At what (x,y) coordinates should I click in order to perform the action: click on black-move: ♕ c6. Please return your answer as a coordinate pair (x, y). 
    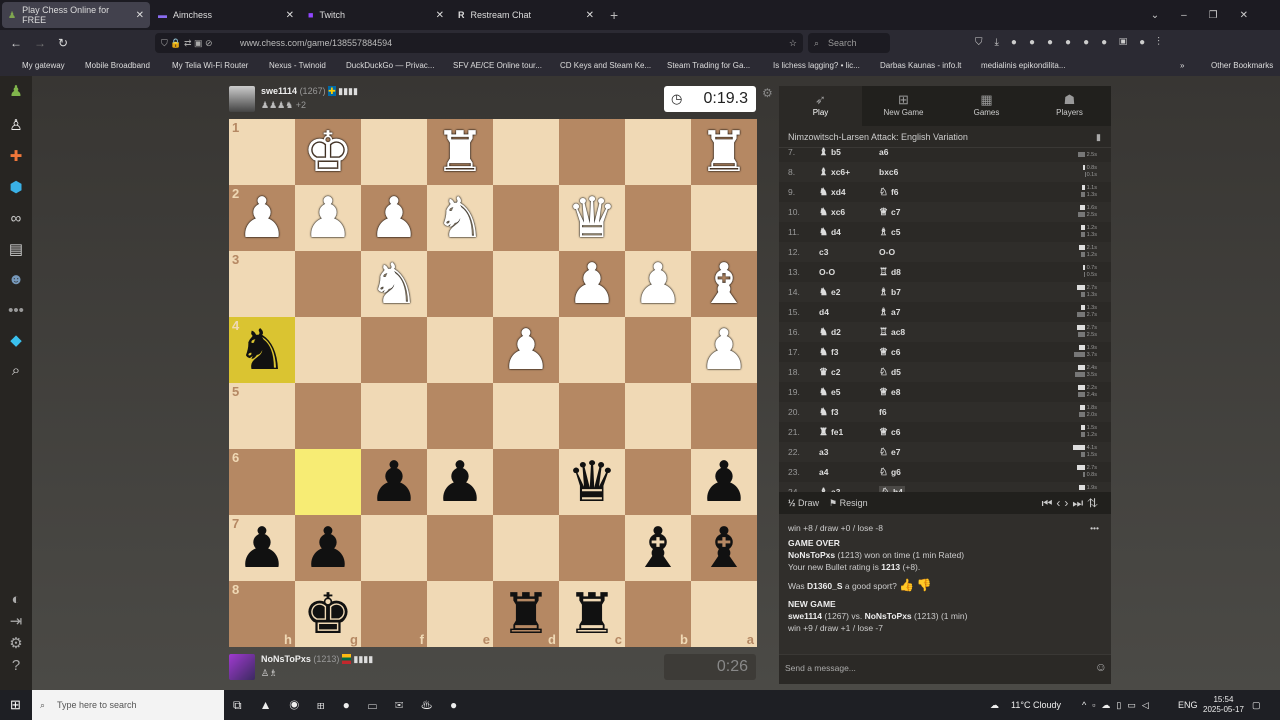
    Looking at the image, I should click on (909, 352).